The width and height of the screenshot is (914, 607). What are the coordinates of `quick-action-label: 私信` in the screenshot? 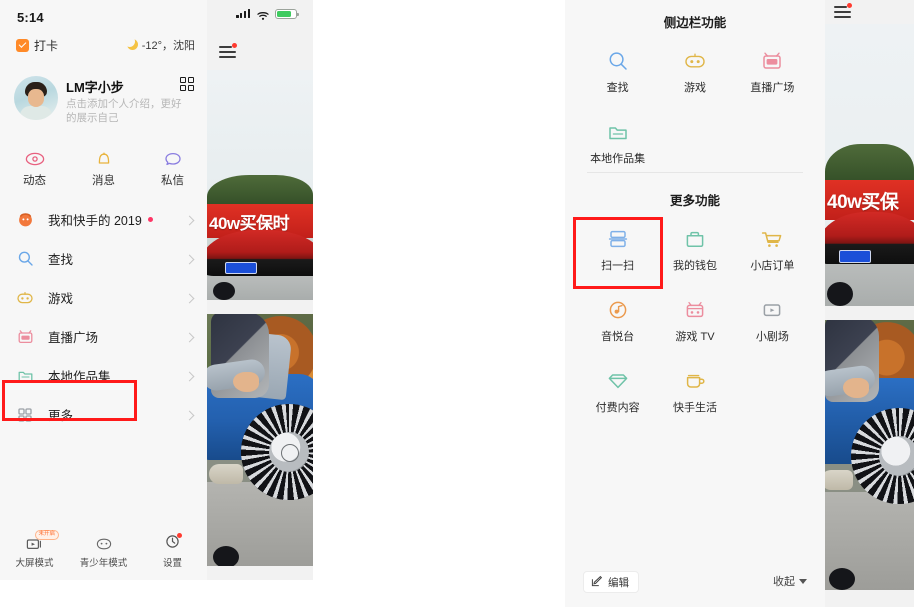 It's located at (172, 181).